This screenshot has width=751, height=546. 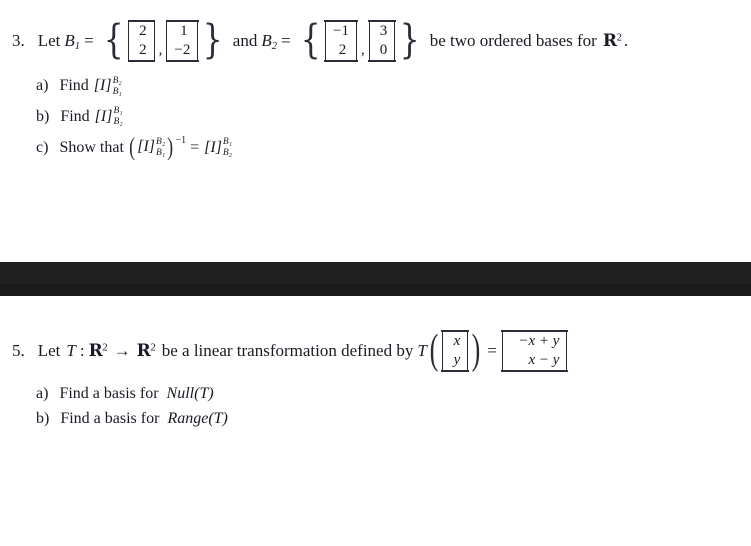 I want to click on domain-symbol-r2: R2, so click(x=98, y=350).